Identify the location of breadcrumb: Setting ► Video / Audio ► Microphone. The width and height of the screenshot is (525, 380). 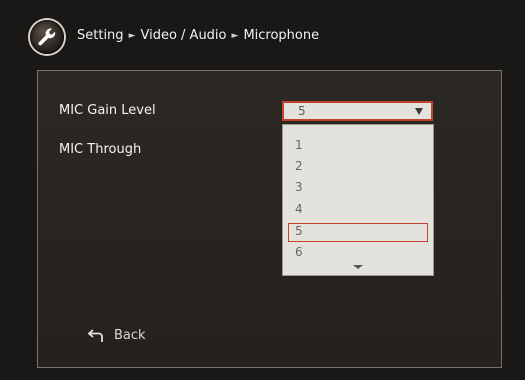
(198, 35).